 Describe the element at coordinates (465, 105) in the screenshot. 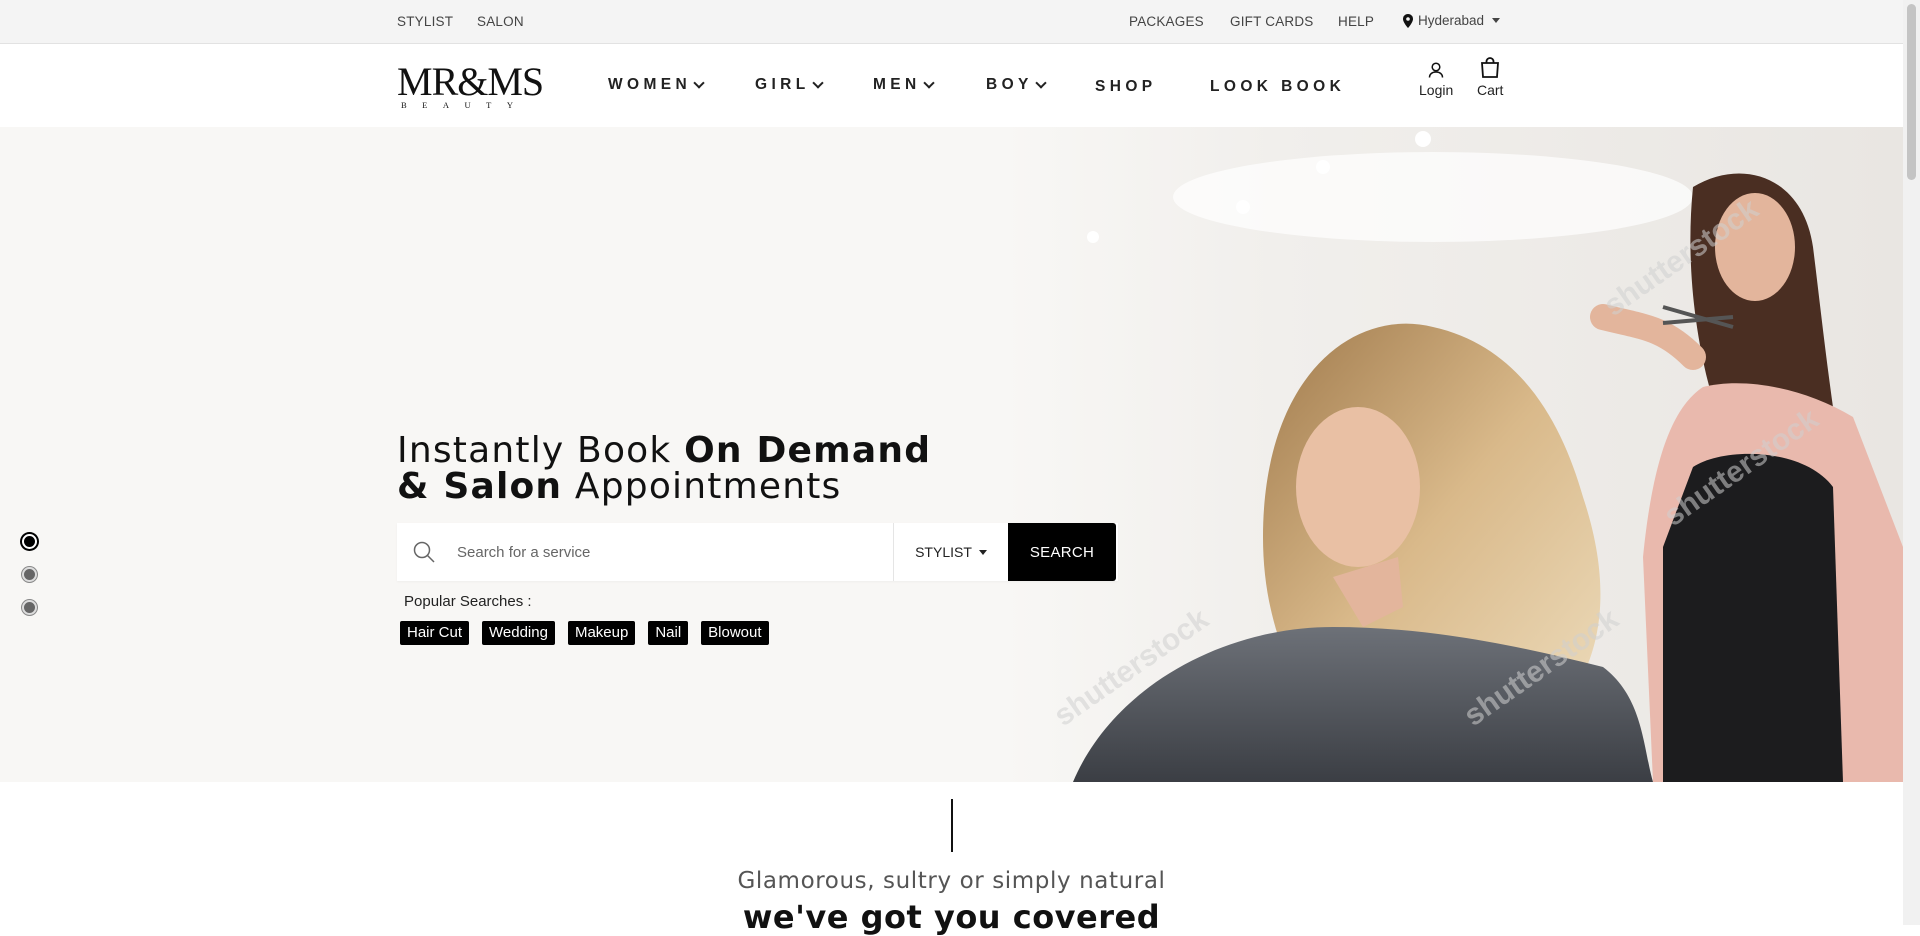

I see `logo-subtext: BEAUTY` at that location.